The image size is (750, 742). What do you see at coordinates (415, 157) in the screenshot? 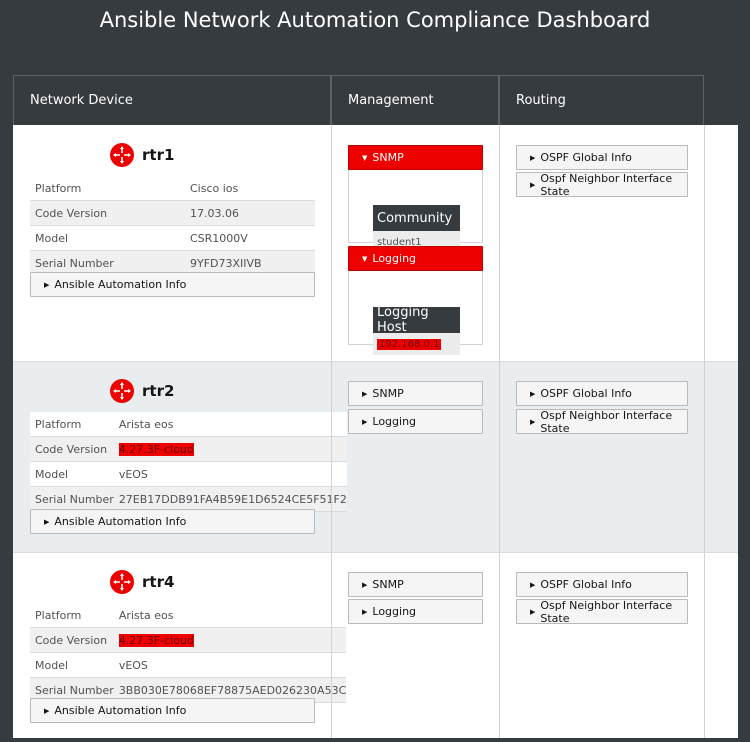
I see `snmp-toggle: ▼ SNMP` at bounding box center [415, 157].